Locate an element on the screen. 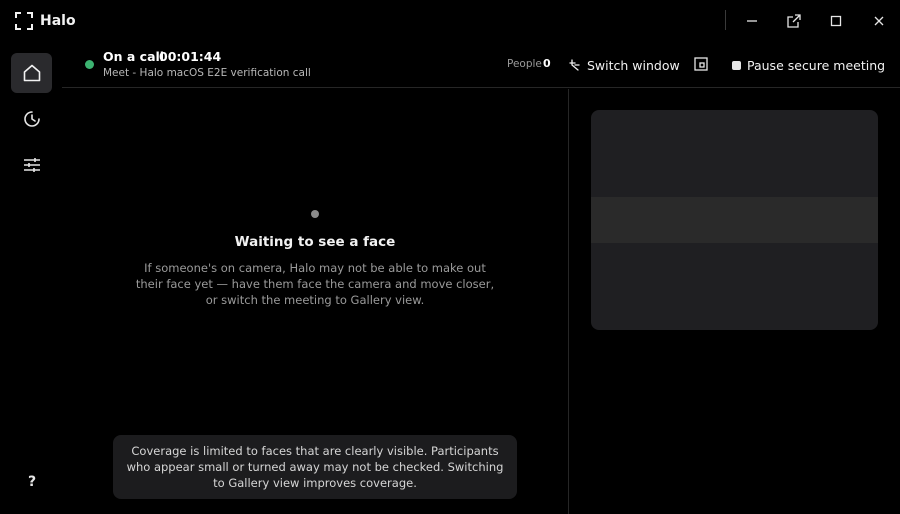 The height and width of the screenshot is (514, 900). people-count: 0 is located at coordinates (547, 63).